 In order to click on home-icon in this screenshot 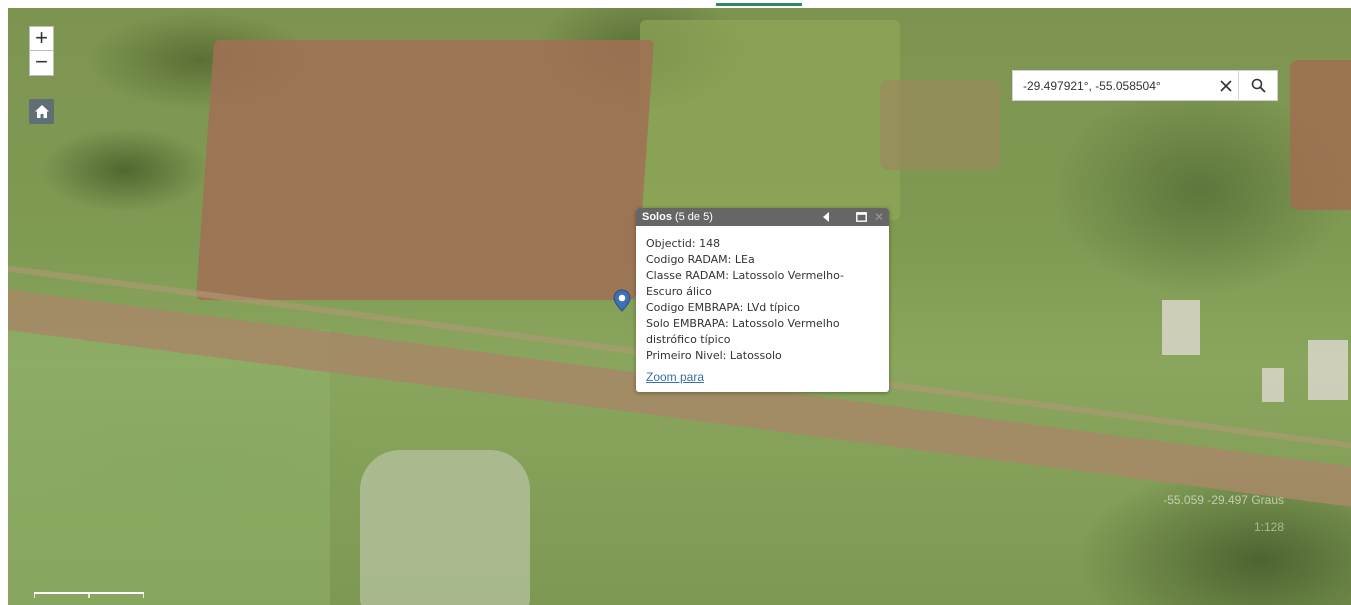, I will do `click(41, 111)`.